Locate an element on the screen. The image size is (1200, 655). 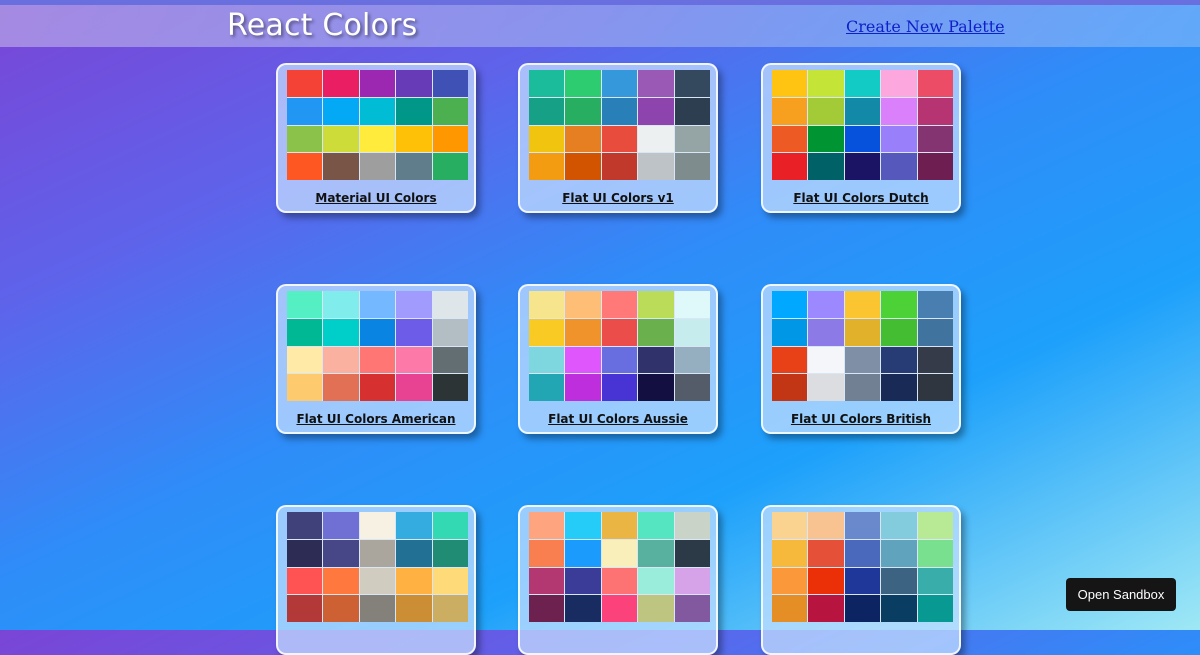
palette-title: Material UI Colors is located at coordinates (376, 198).